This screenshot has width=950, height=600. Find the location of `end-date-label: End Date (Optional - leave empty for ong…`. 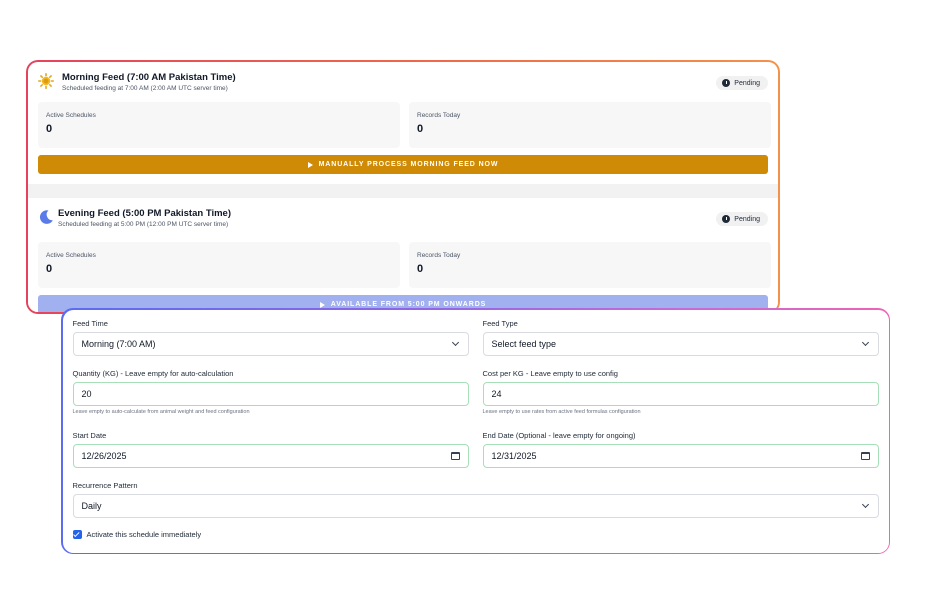

end-date-label: End Date (Optional - leave empty for ong… is located at coordinates (559, 435).